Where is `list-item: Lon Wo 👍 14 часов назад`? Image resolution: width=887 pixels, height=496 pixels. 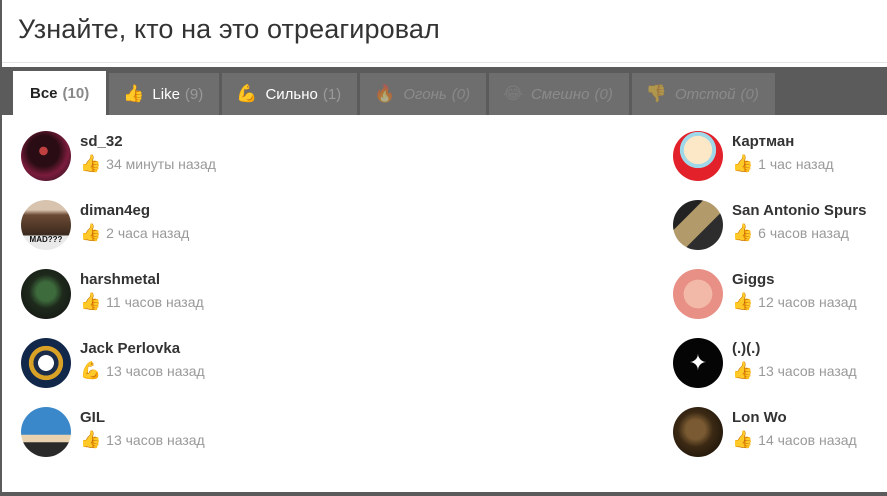
list-item: Lon Wo 👍 14 часов назад is located at coordinates (778, 424).